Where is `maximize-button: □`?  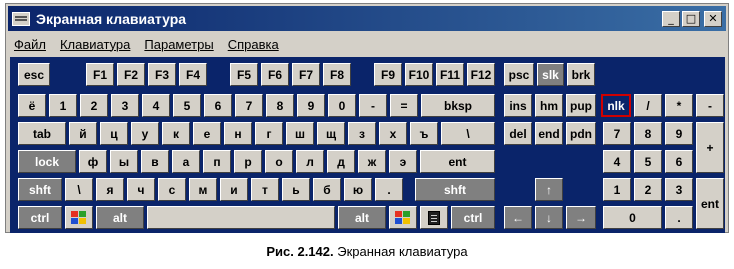 maximize-button: □ is located at coordinates (691, 18).